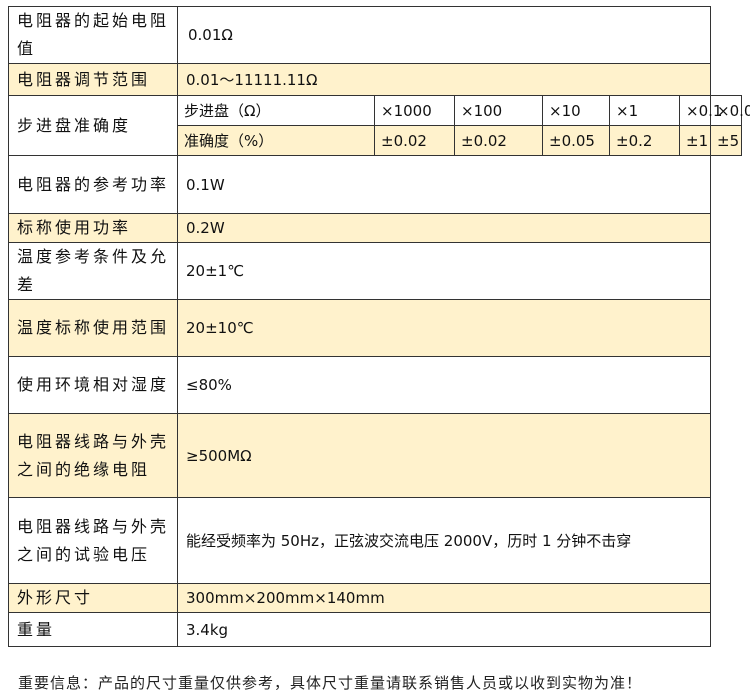  Describe the element at coordinates (93, 598) in the screenshot. I see `label-dimensions: 外形尺寸` at that location.